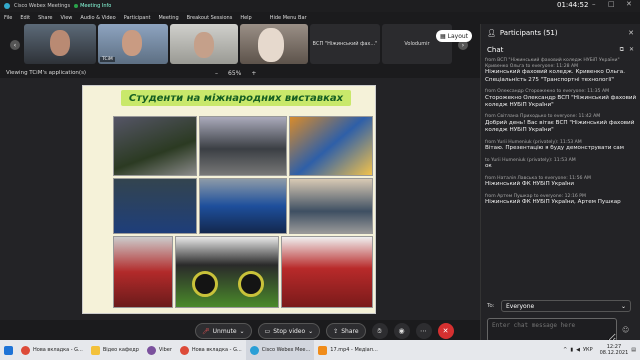  Describe the element at coordinates (253, 73) in the screenshot. I see `zoom-in-button: +` at that location.